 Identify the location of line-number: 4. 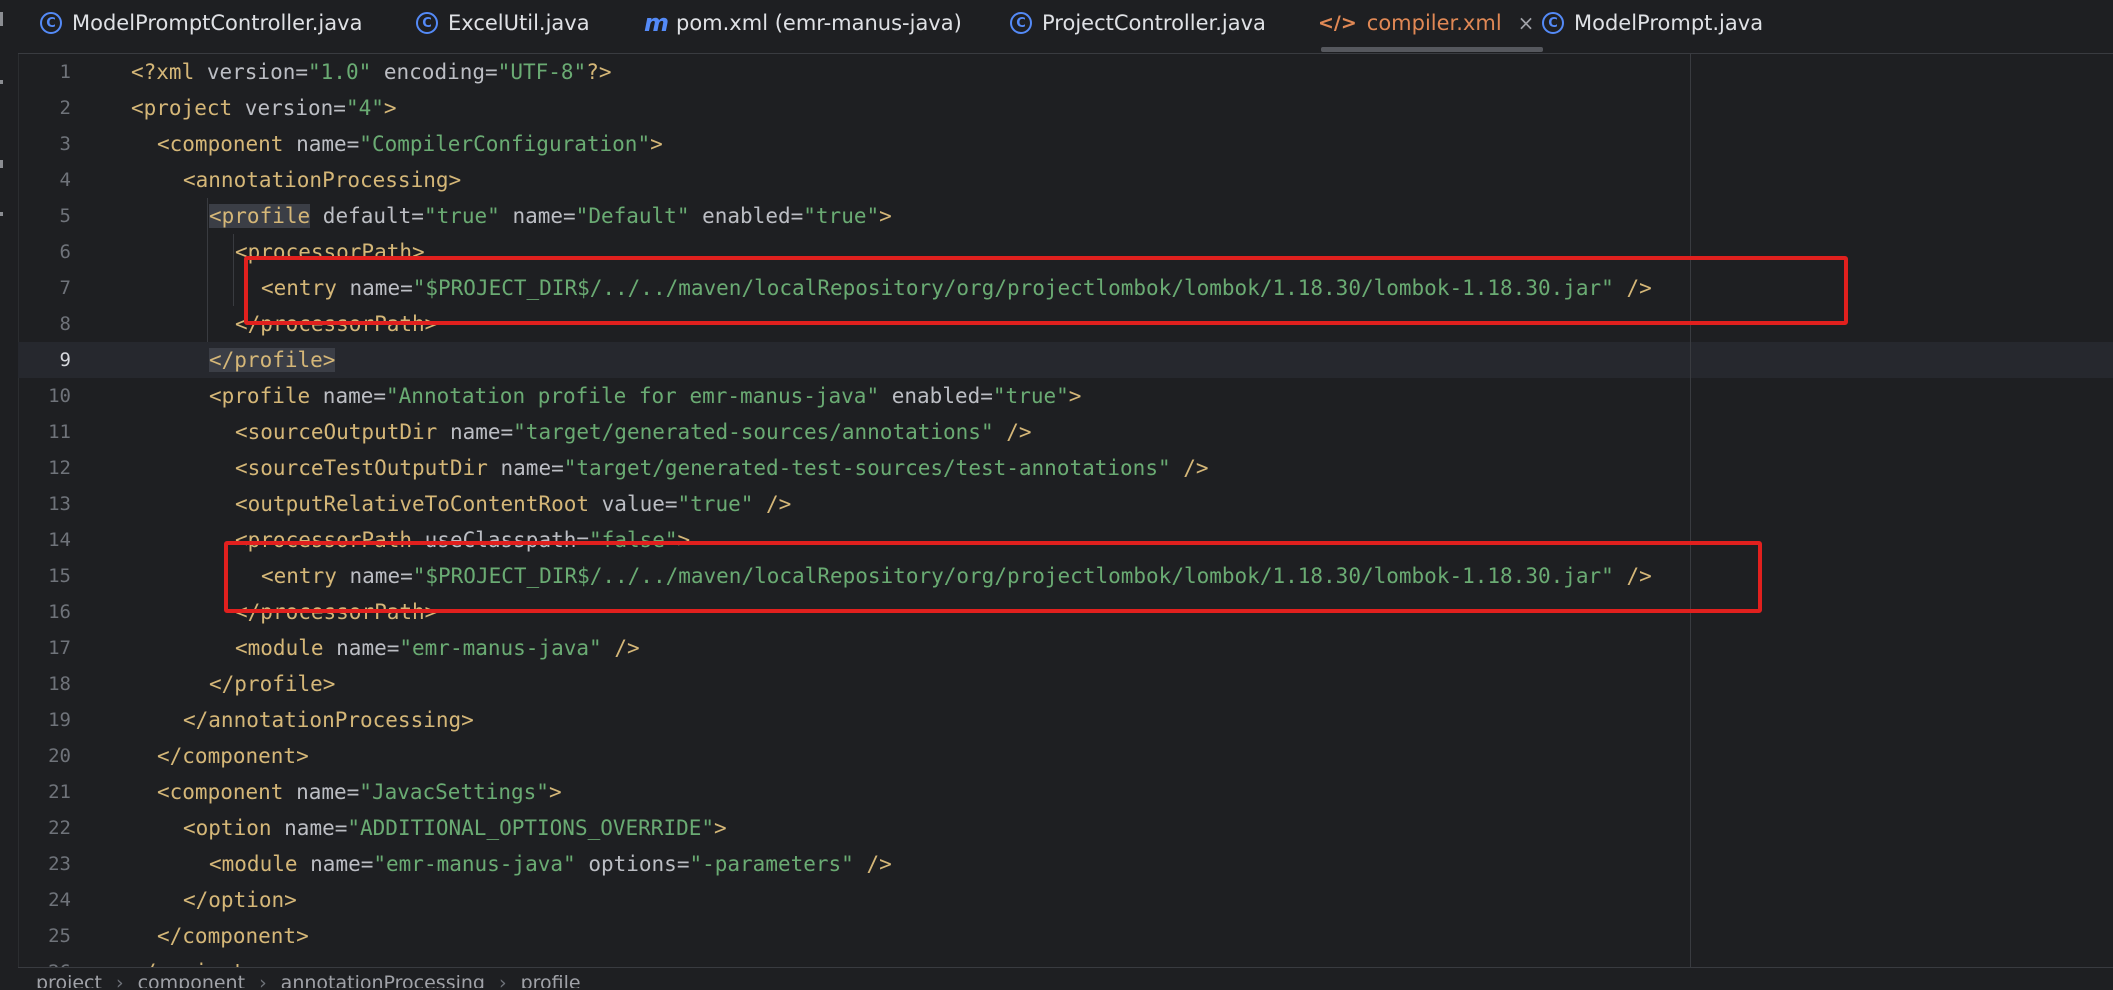
(65, 180).